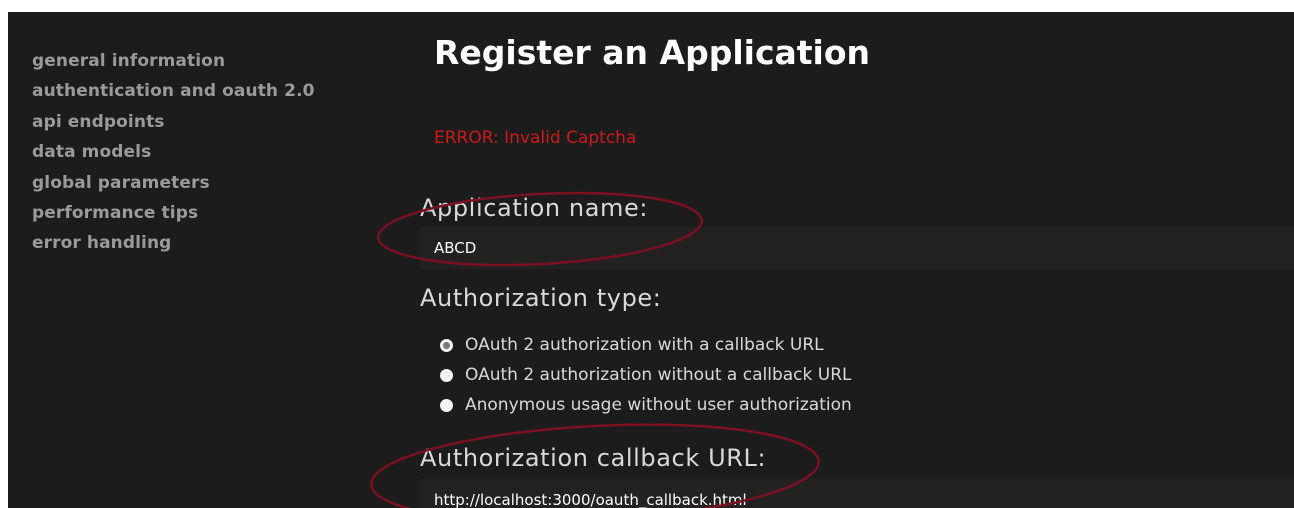 This screenshot has width=1294, height=508. I want to click on sidebar-item-authentication: authentication and oauth 2.0, so click(173, 91).